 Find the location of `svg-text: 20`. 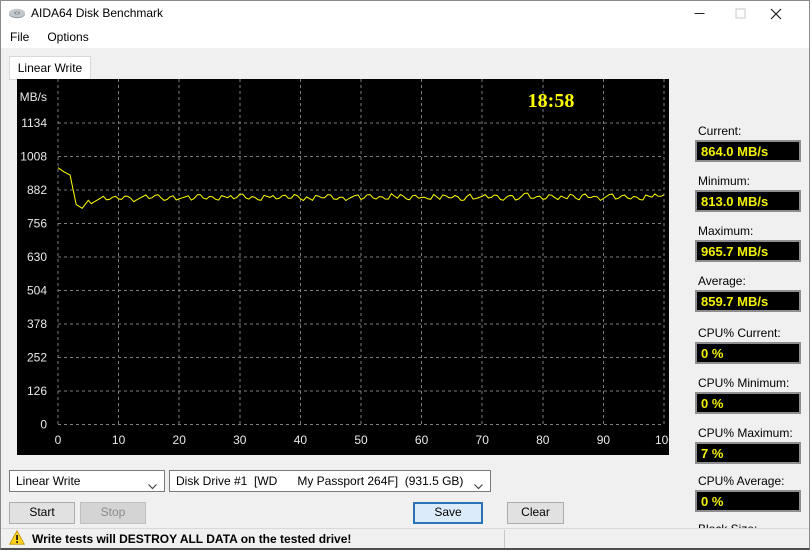

svg-text: 20 is located at coordinates (180, 440).